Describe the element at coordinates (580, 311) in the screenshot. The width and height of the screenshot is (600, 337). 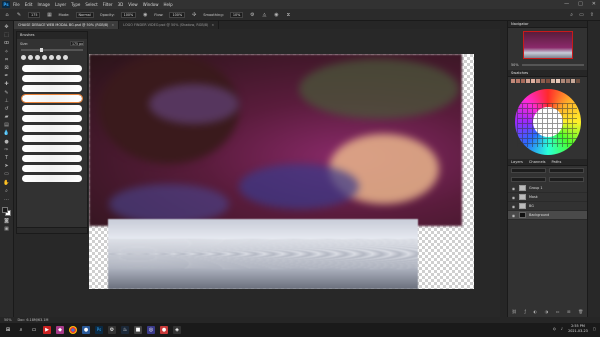
I see `trash-icon: 🗑` at that location.